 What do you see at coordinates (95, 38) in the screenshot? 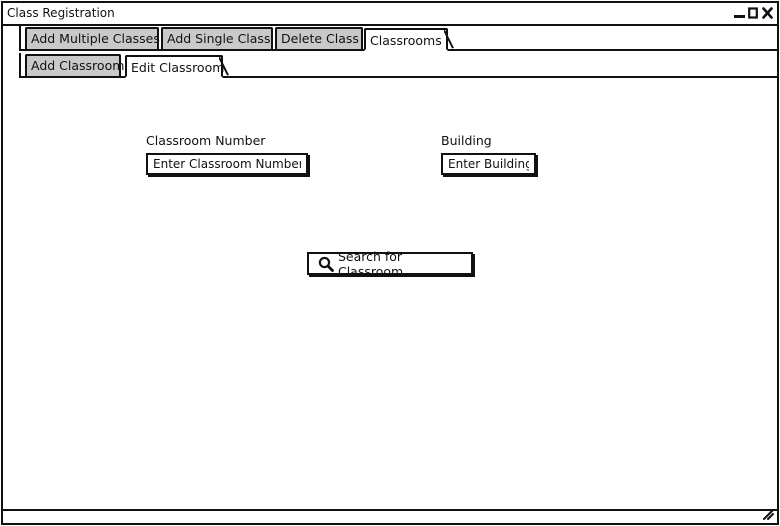
I see `tab-label: Add Multiple Classes` at bounding box center [95, 38].